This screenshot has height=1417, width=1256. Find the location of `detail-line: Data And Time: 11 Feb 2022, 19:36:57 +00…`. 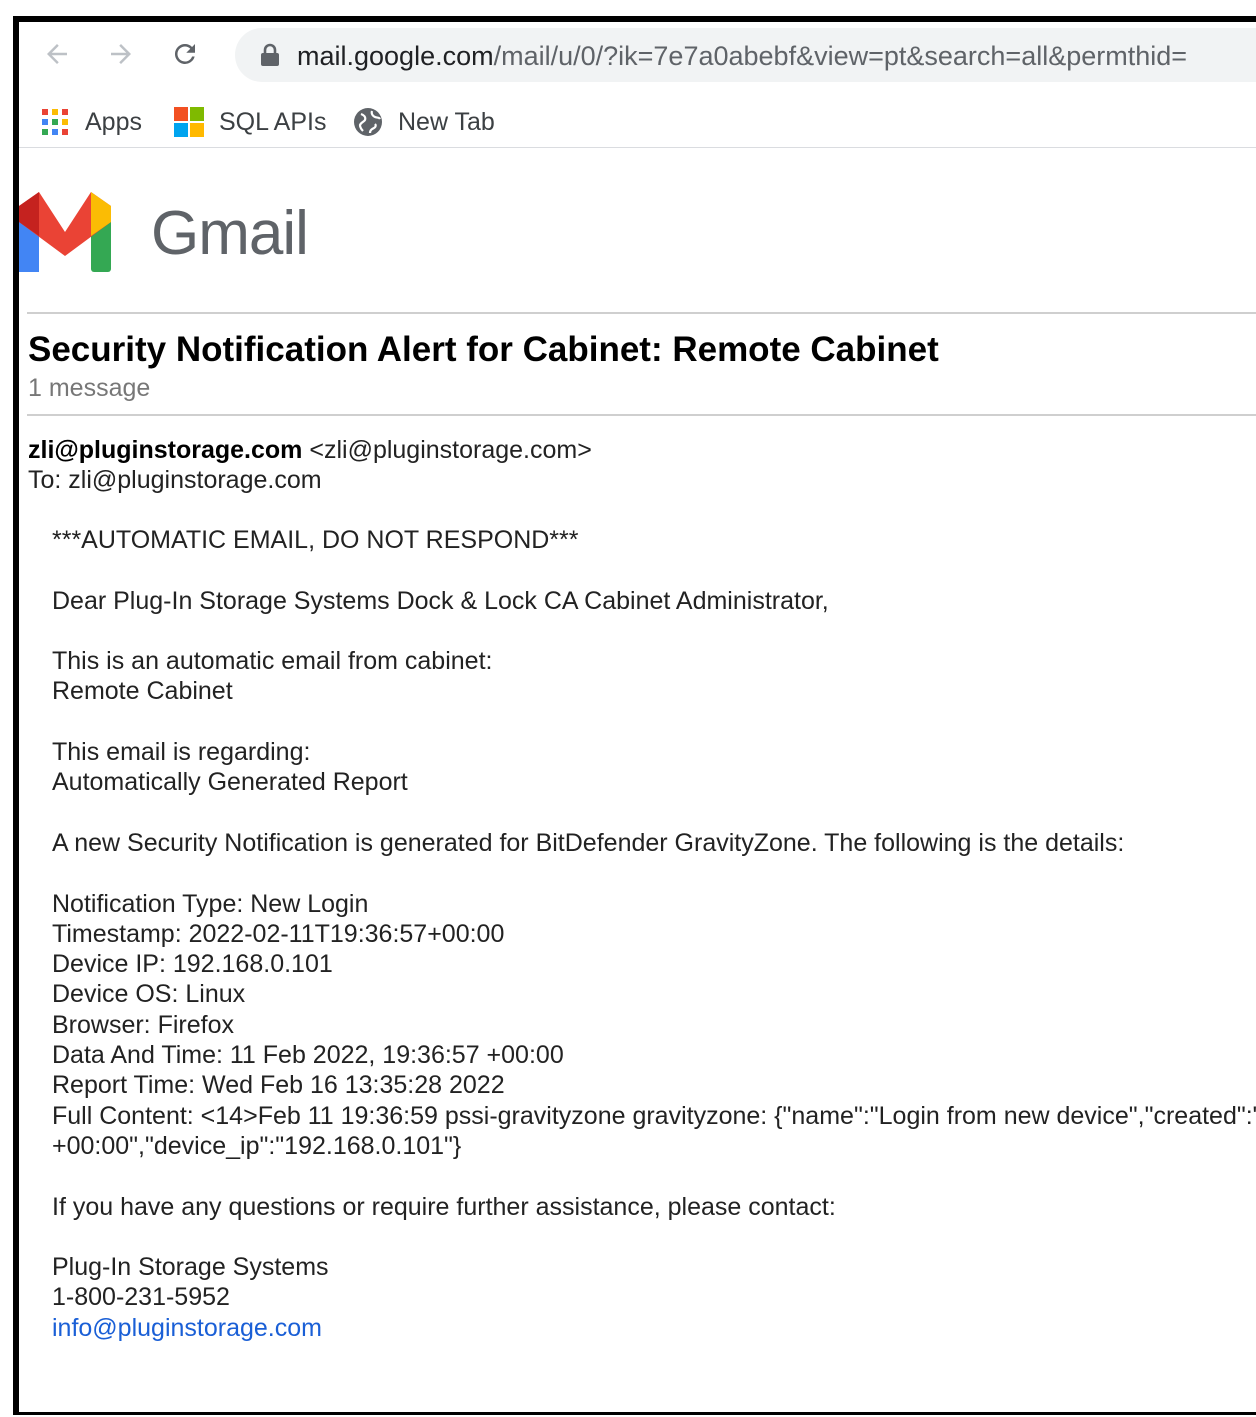

detail-line: Data And Time: 11 Feb 2022, 19:36:57 +00… is located at coordinates (308, 1055).